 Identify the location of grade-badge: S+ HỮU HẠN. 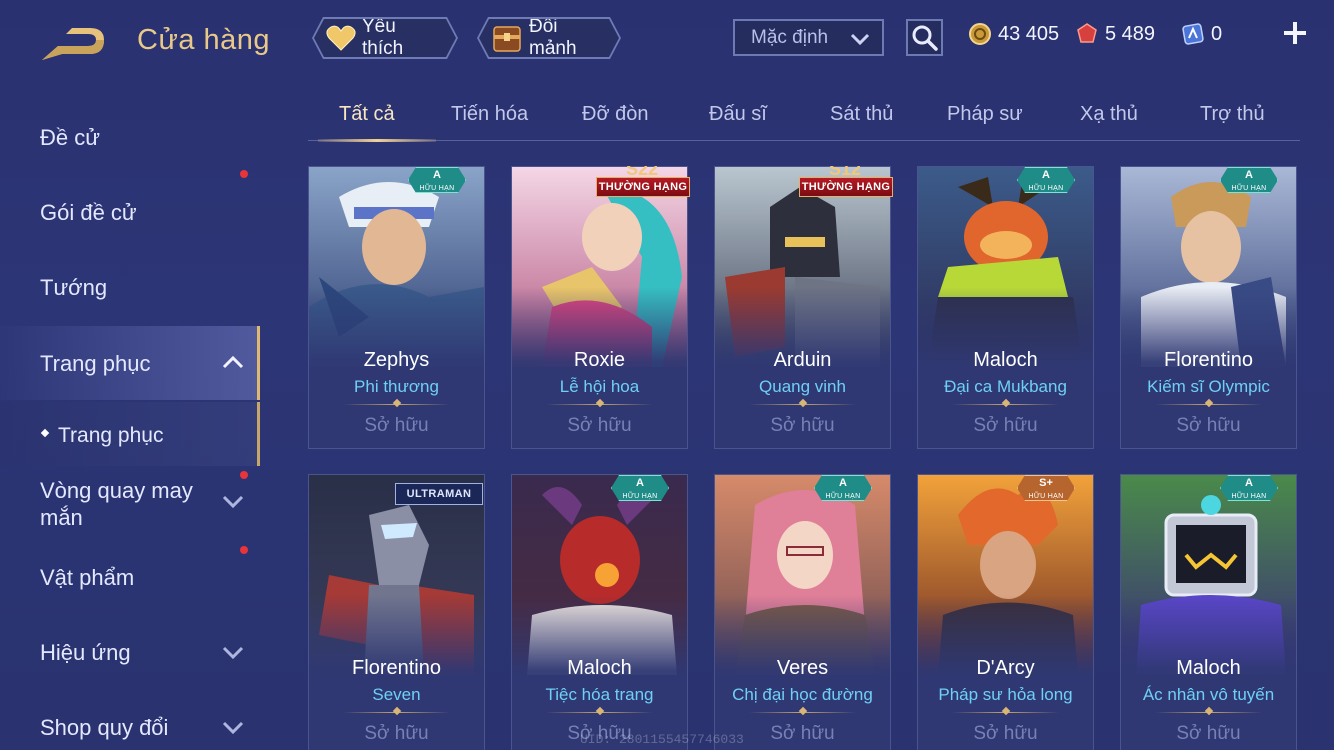
(1046, 488).